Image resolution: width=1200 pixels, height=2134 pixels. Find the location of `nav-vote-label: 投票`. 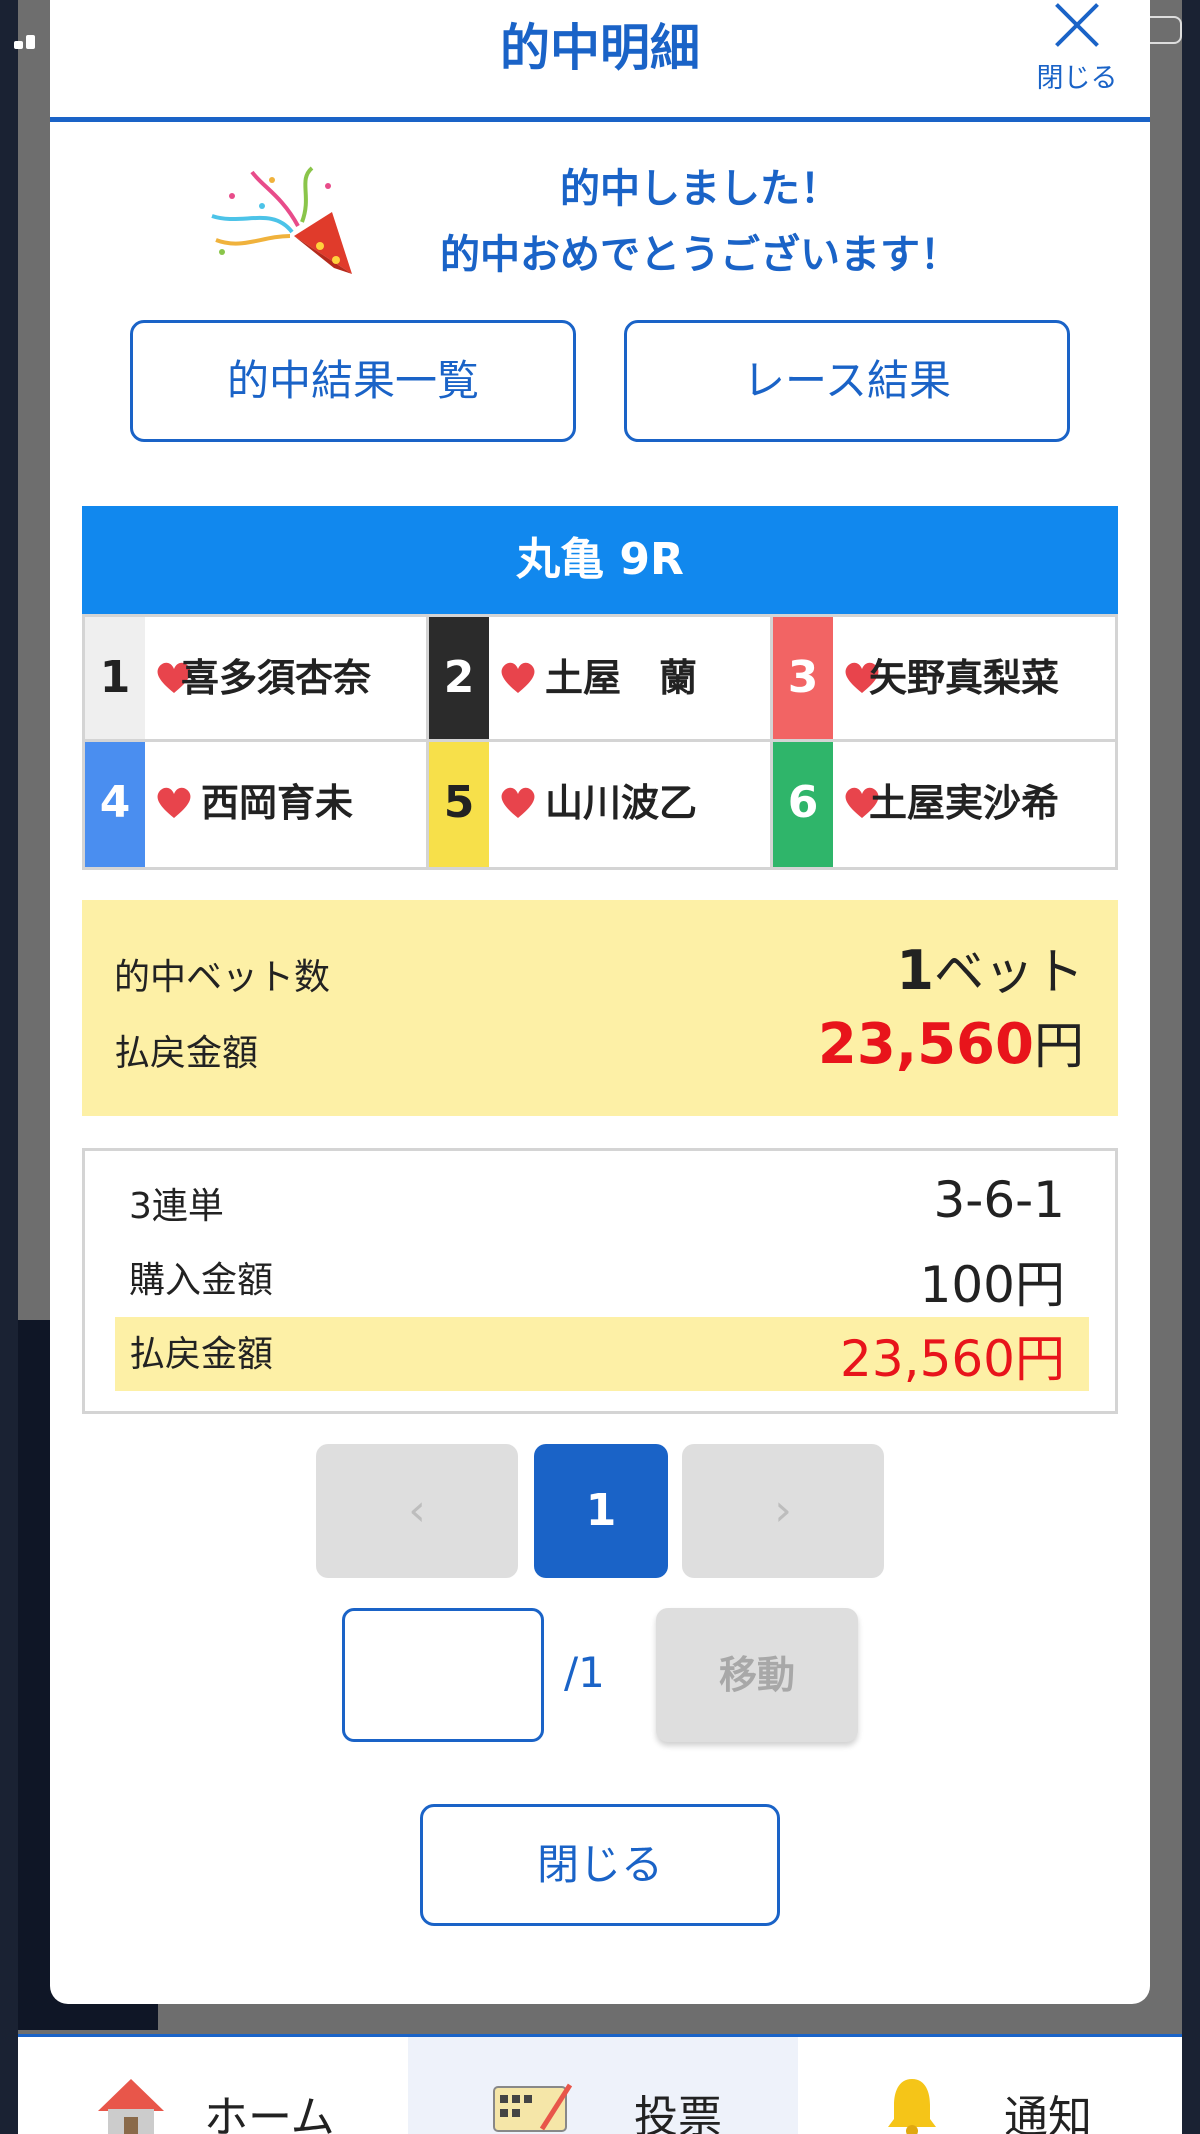

nav-vote-label: 投票 is located at coordinates (678, 2113).